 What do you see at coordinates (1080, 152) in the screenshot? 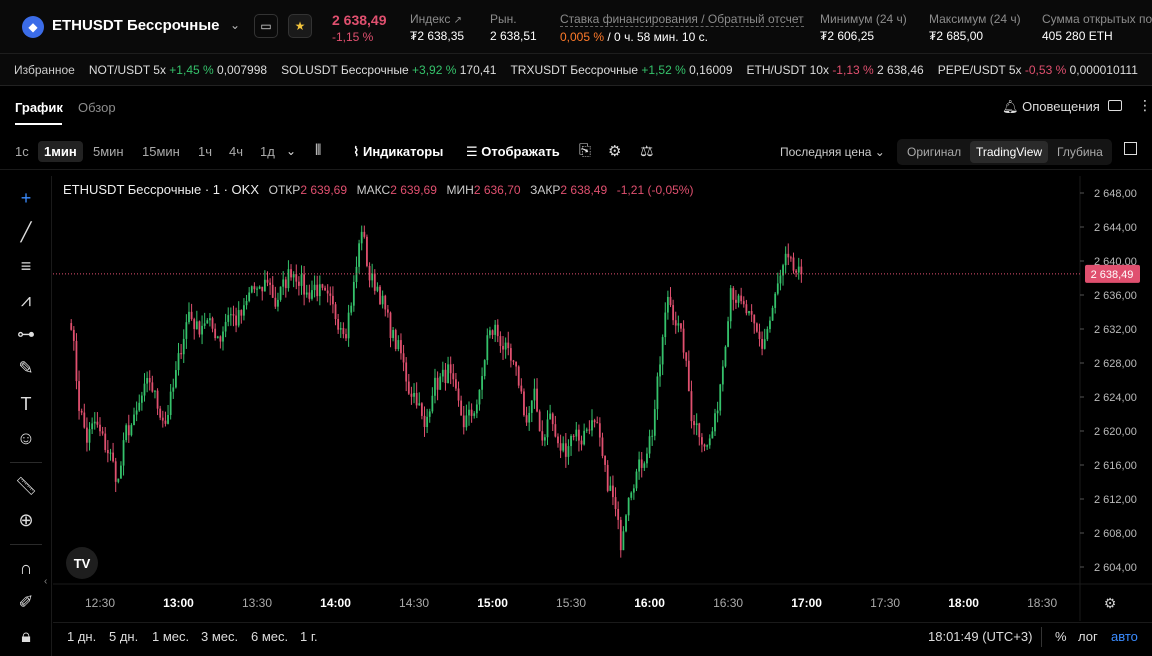
I see `view-depth: Глубина` at bounding box center [1080, 152].